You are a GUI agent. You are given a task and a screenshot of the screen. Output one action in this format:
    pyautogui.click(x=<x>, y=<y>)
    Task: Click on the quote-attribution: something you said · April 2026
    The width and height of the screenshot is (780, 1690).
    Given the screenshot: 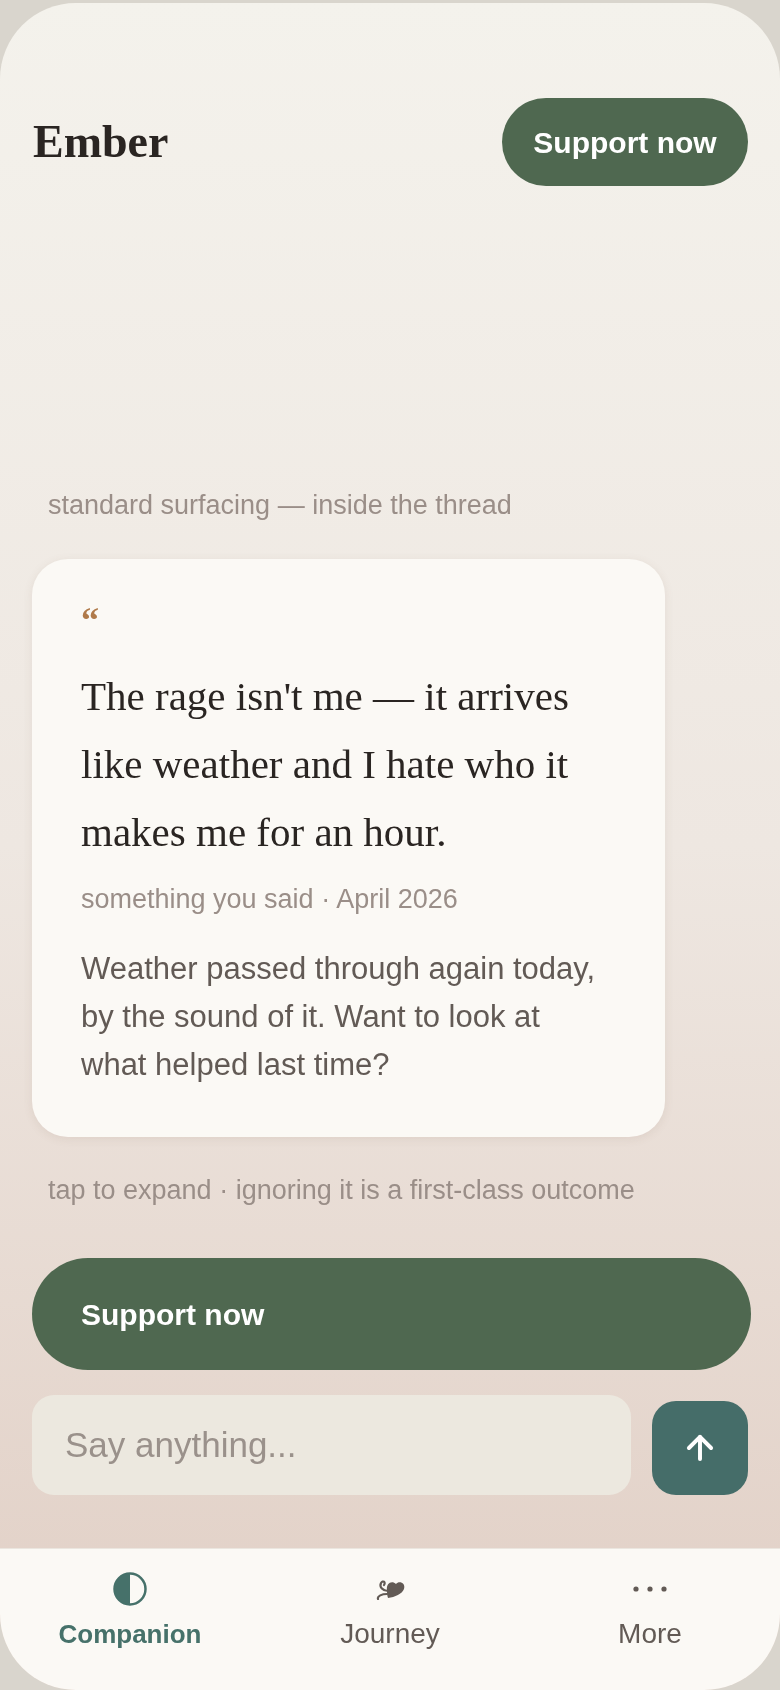 What is the action you would take?
    pyautogui.click(x=269, y=899)
    